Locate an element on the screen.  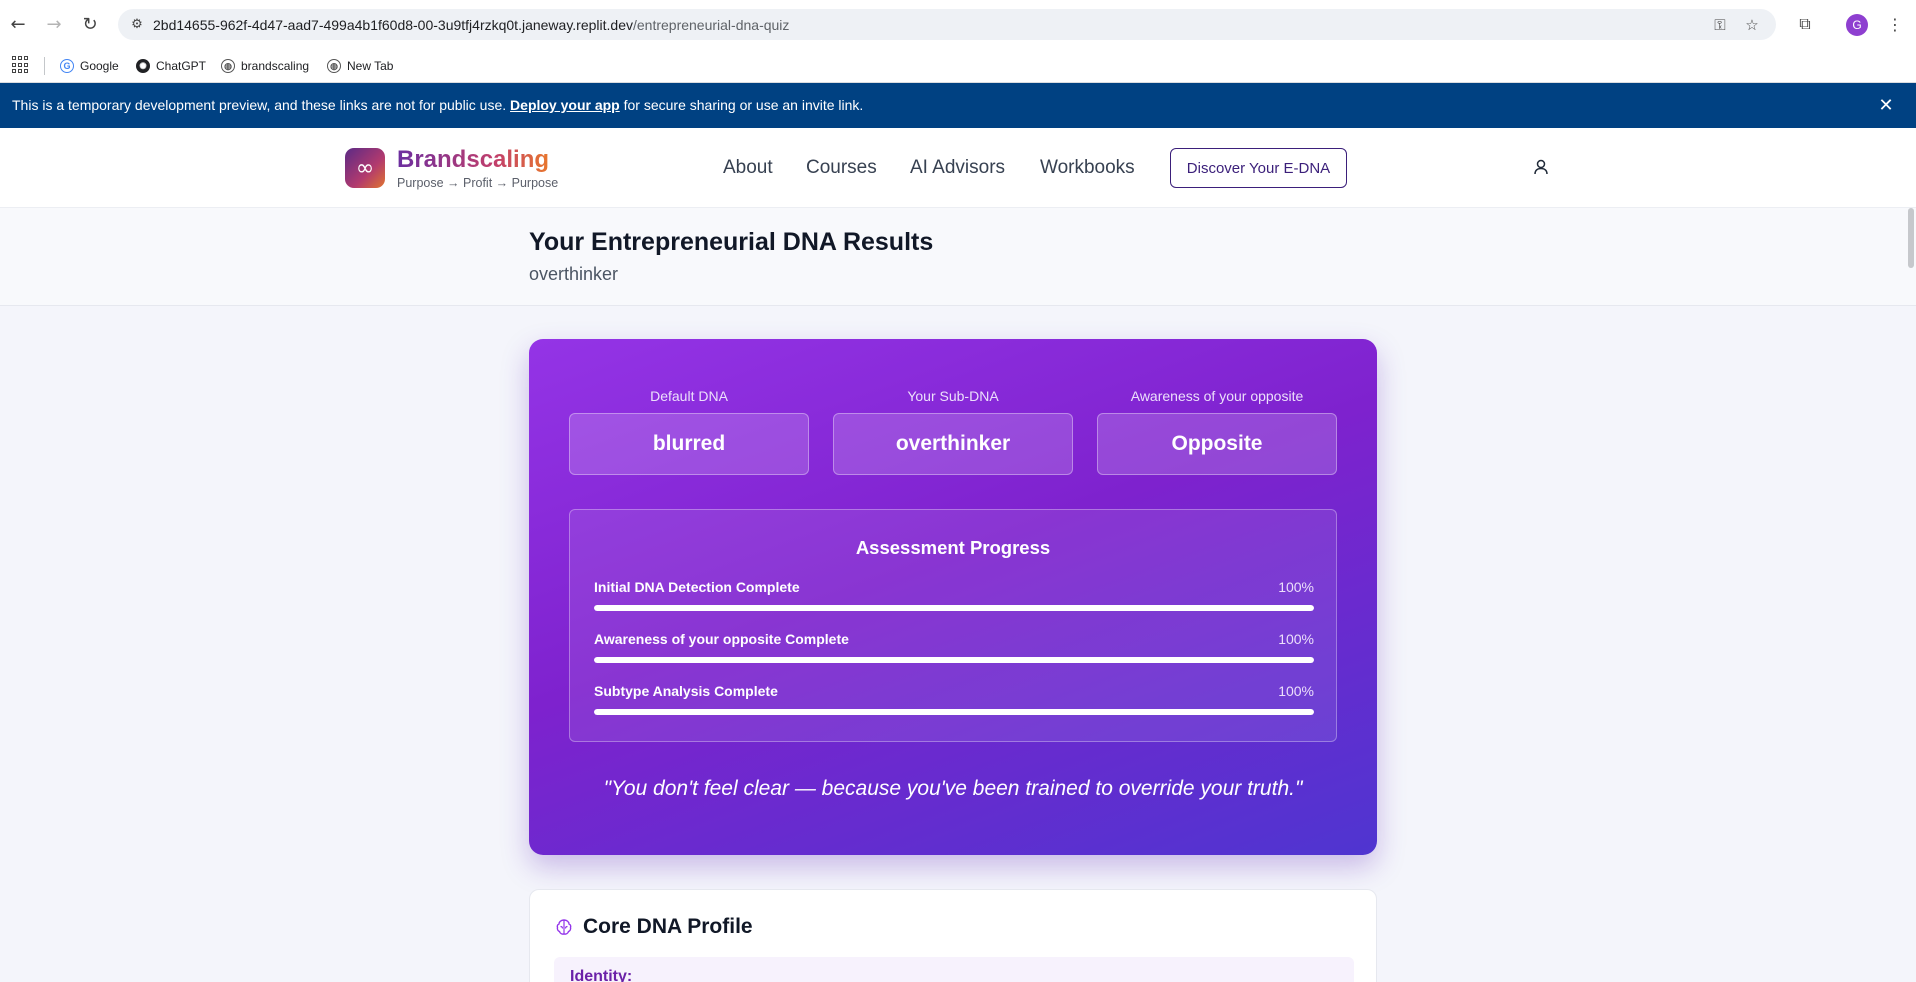
nav-ai-advisors: AI Advisors is located at coordinates (957, 168).